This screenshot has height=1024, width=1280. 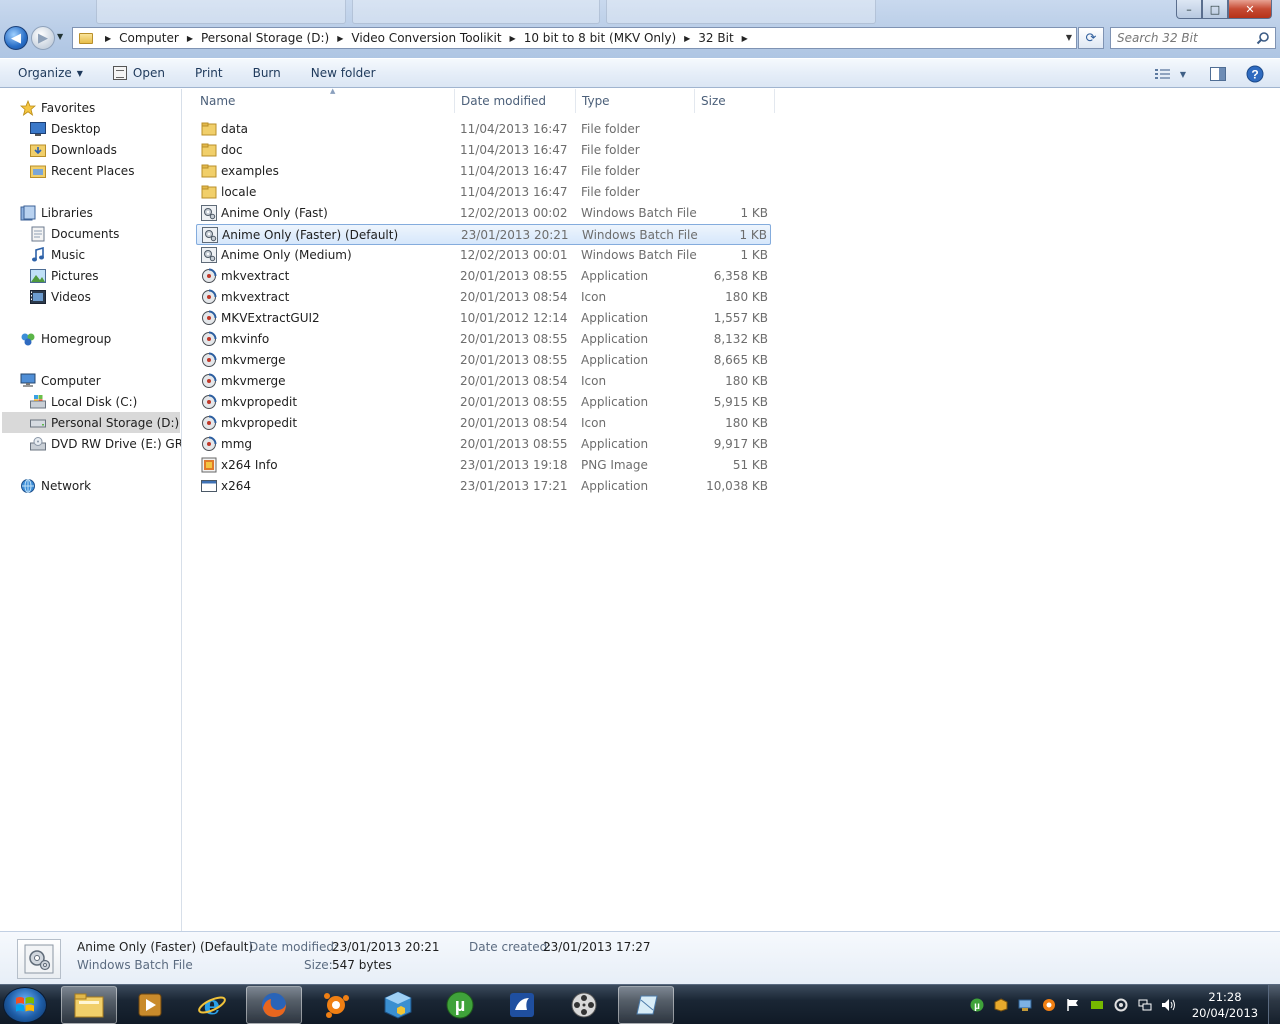 What do you see at coordinates (398, 1005) in the screenshot?
I see `taskbar-security-essentials` at bounding box center [398, 1005].